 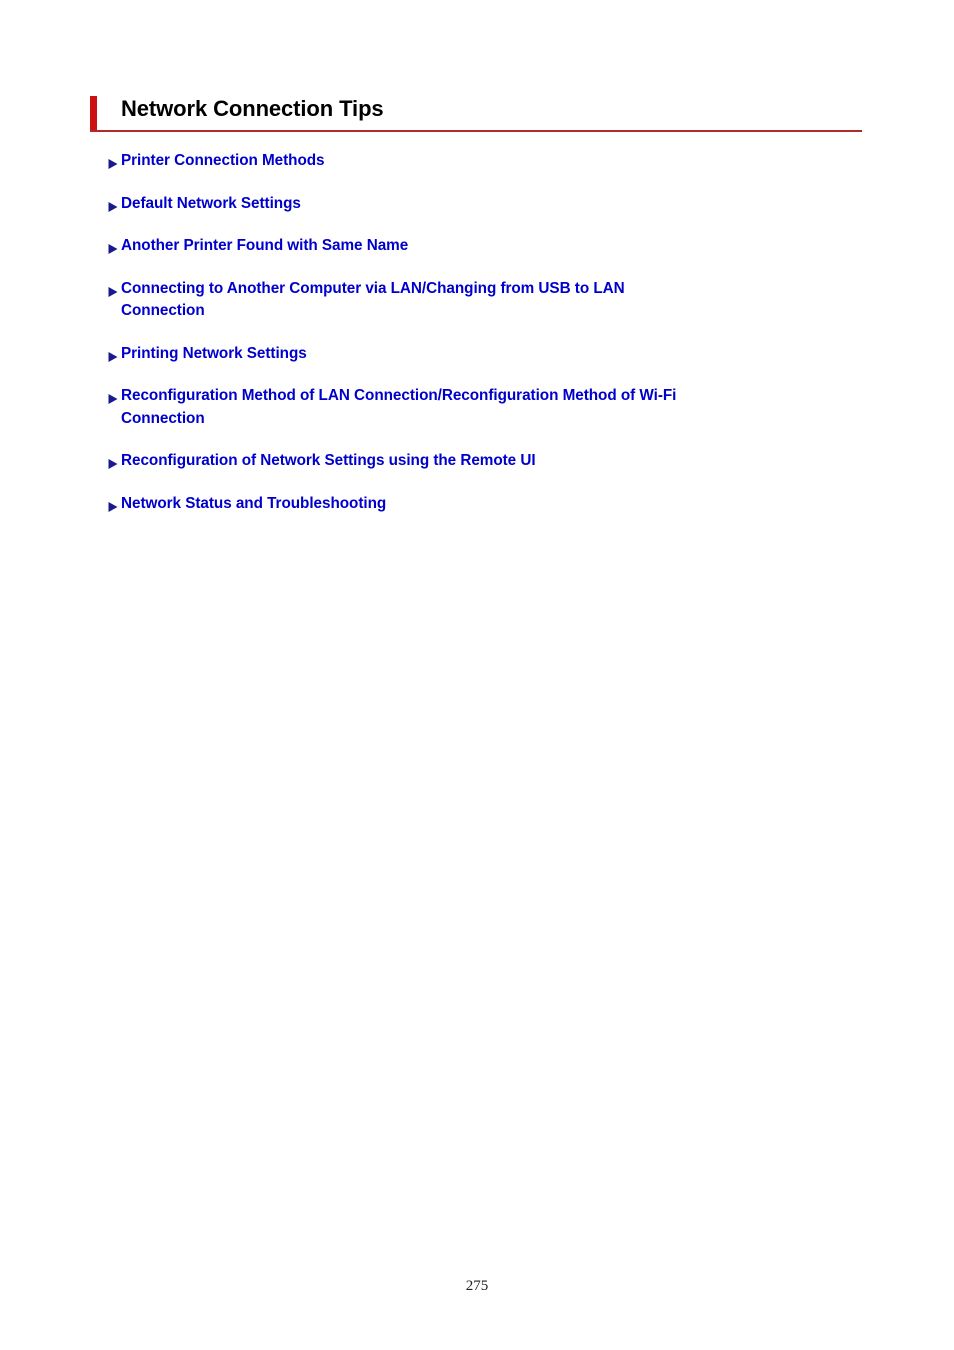 I want to click on page-header: Network Connection Tips, so click(x=476, y=113).